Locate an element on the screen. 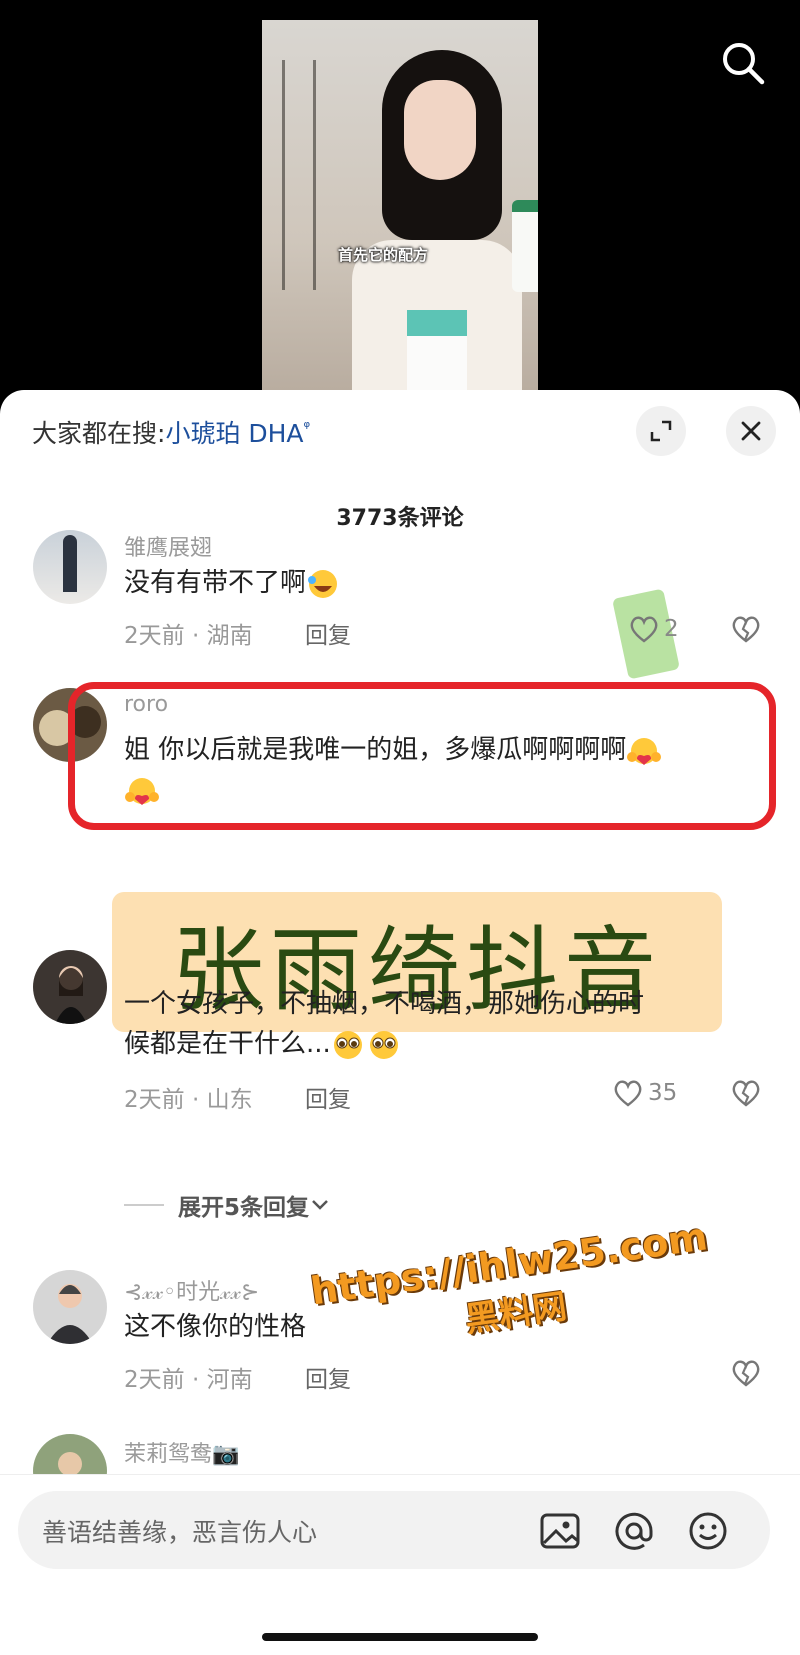  comment-input-placeholder: 善语结善缘，恶言伤人心 is located at coordinates (180, 1532).